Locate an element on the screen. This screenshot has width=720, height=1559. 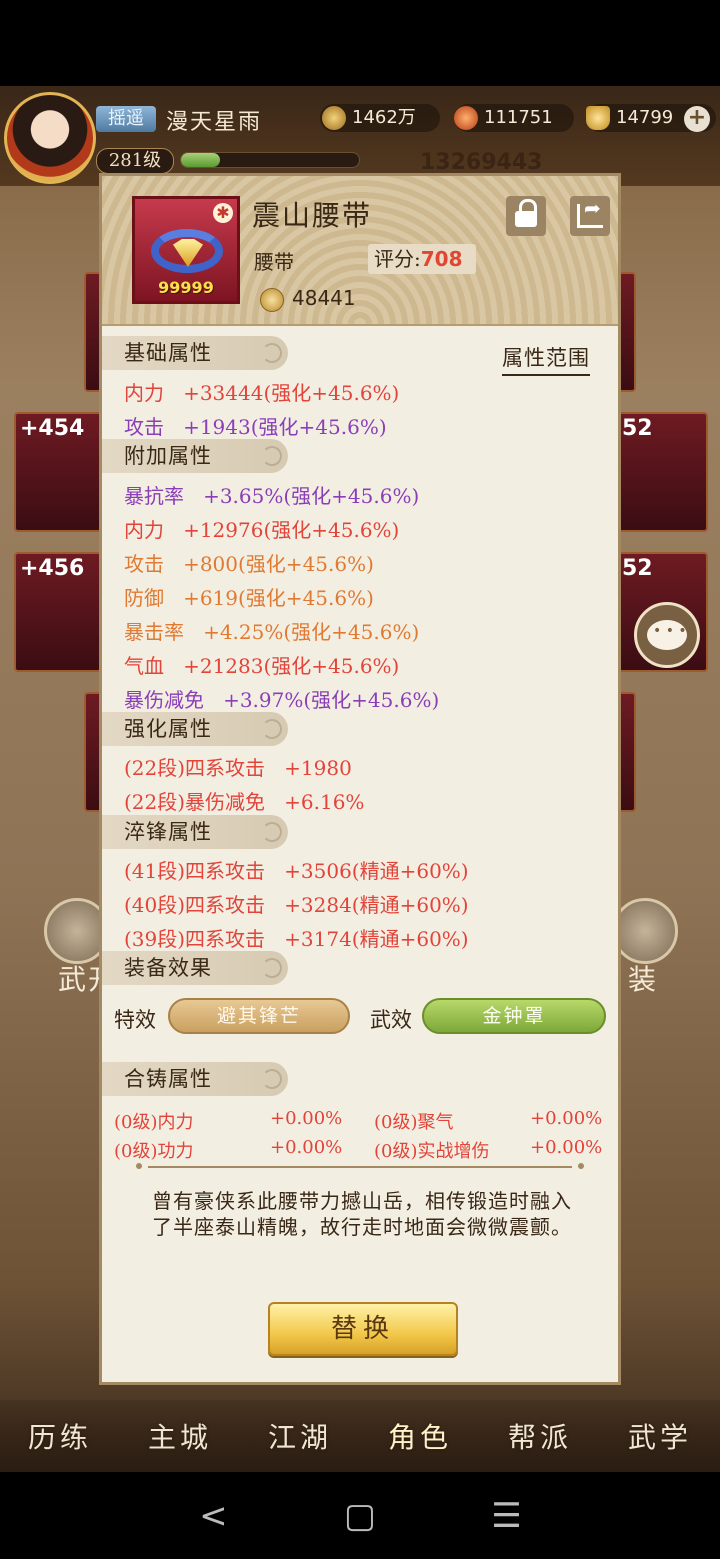
enhance-stat: (22段)暴伤减免 +6.16% is located at coordinates (244, 800).